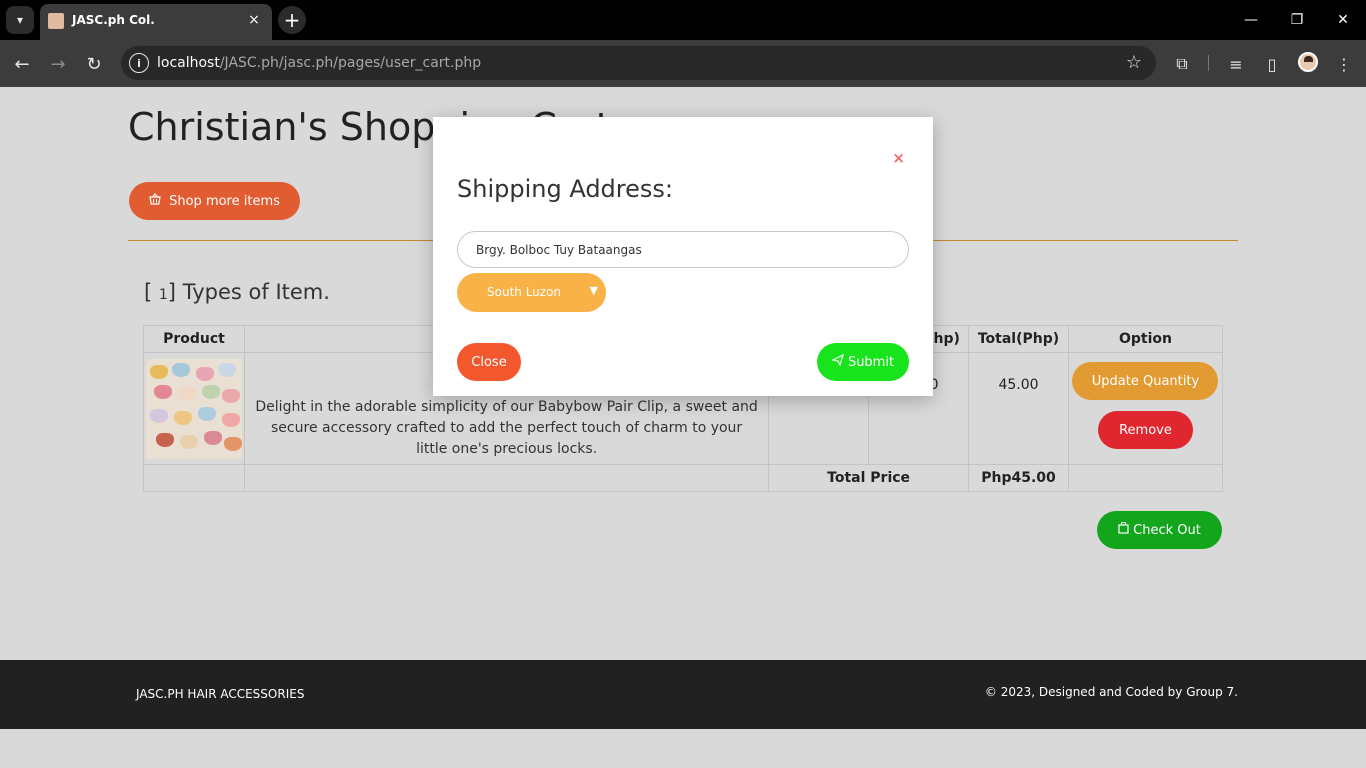 The image size is (1366, 768). What do you see at coordinates (1145, 339) in the screenshot?
I see `column-header: Option` at bounding box center [1145, 339].